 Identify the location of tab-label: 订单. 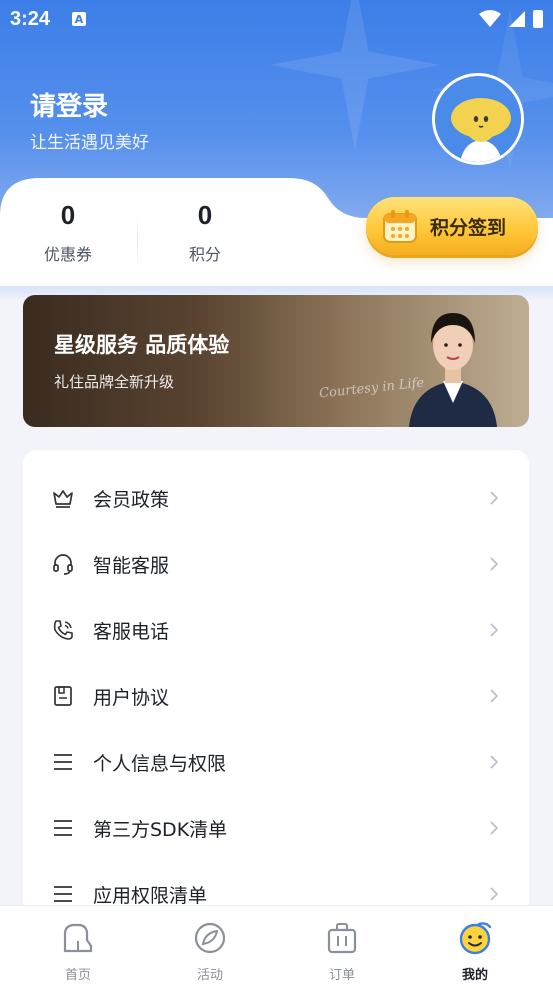
(341, 975).